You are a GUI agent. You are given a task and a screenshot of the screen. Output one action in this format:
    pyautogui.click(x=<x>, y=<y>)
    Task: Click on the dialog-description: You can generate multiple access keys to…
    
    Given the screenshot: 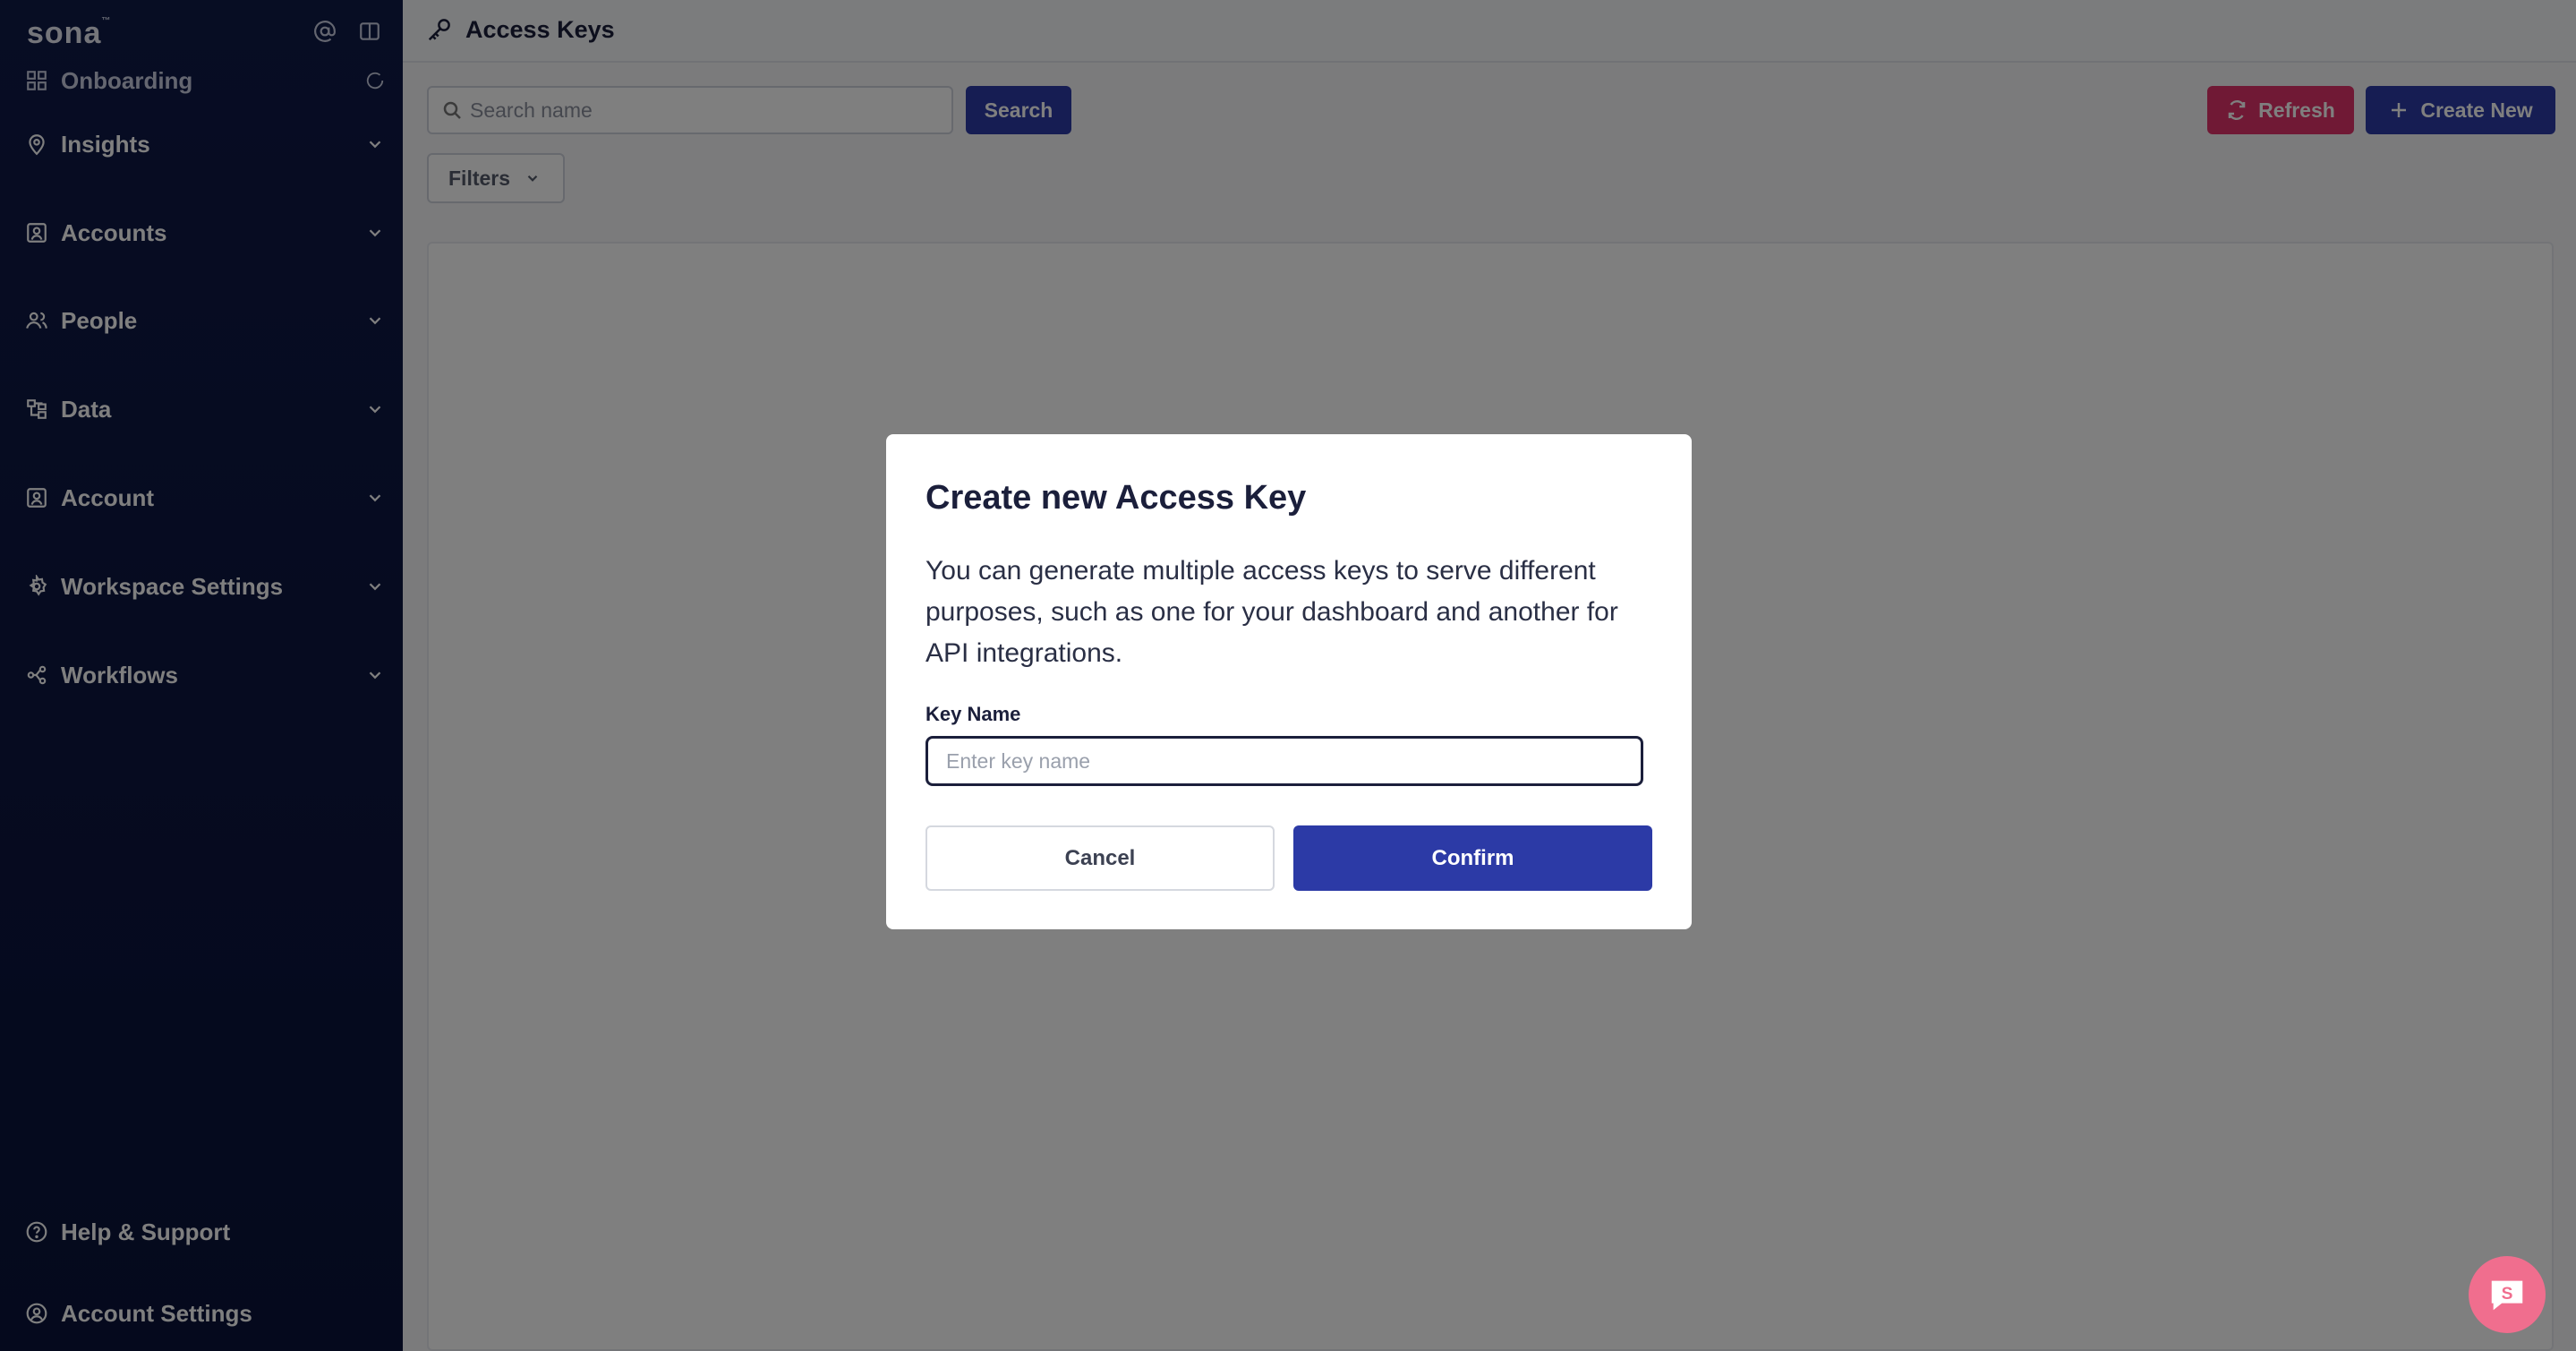 What is the action you would take?
    pyautogui.click(x=1271, y=612)
    